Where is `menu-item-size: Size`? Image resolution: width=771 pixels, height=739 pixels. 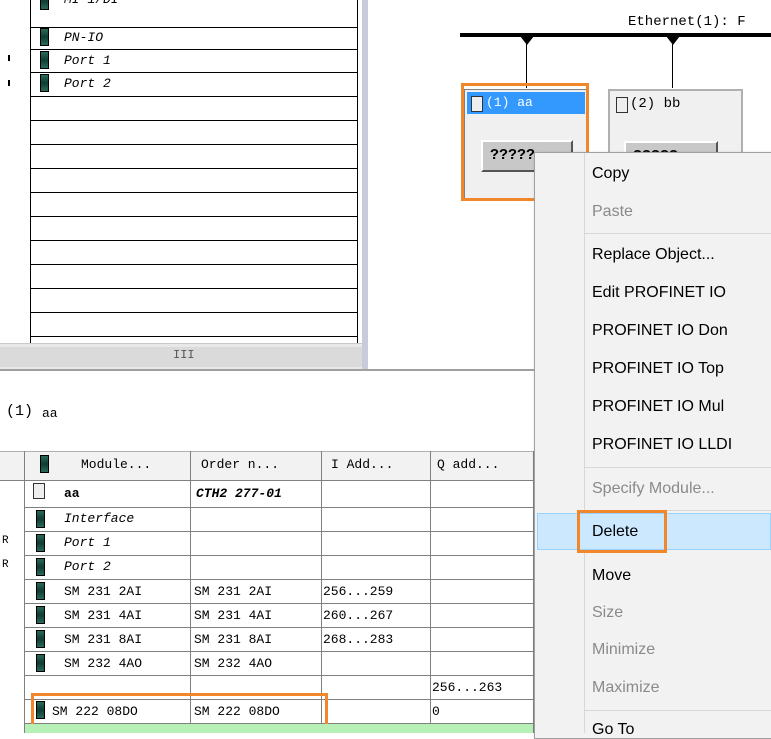 menu-item-size: Size is located at coordinates (607, 613).